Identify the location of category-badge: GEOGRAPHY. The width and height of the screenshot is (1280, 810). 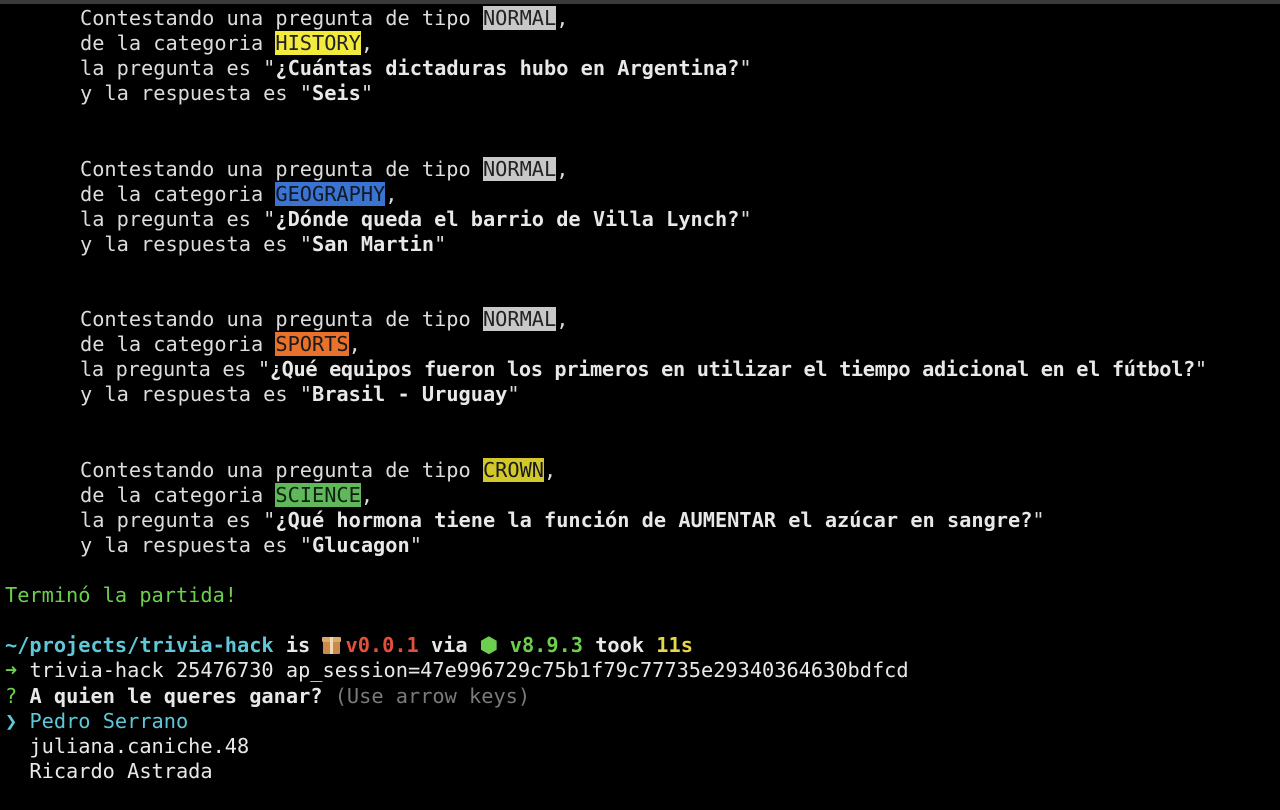
(330, 193).